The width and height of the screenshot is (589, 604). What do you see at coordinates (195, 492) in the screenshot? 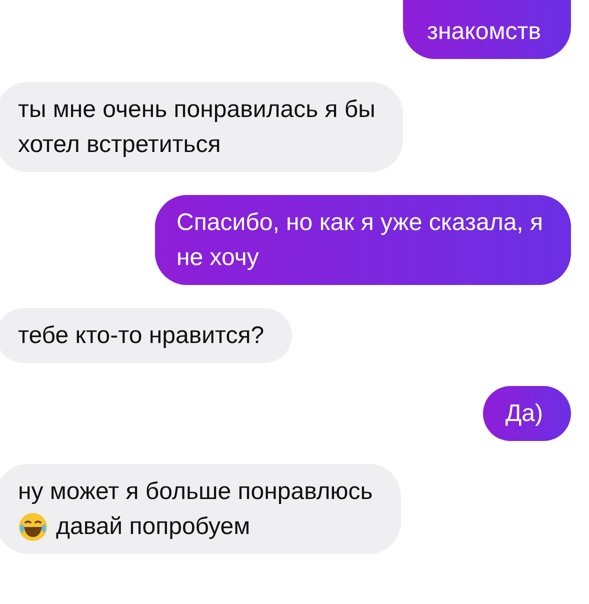
I see `message-text: ну может я больше понравлюсь` at bounding box center [195, 492].